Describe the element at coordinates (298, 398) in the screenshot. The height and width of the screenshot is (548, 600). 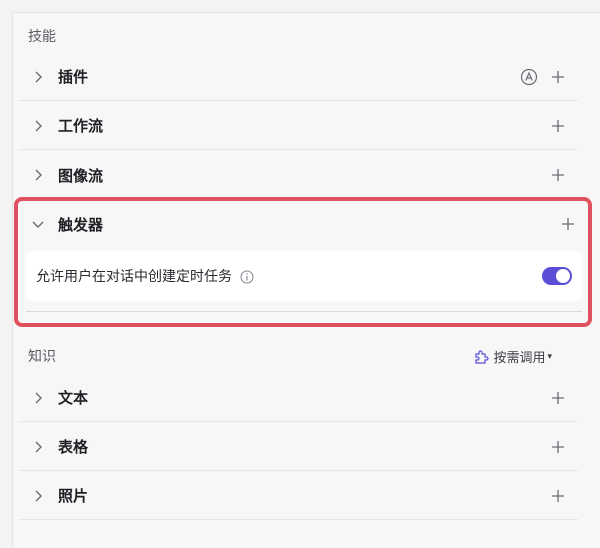
I see `knowledge-row-text: 文本` at that location.